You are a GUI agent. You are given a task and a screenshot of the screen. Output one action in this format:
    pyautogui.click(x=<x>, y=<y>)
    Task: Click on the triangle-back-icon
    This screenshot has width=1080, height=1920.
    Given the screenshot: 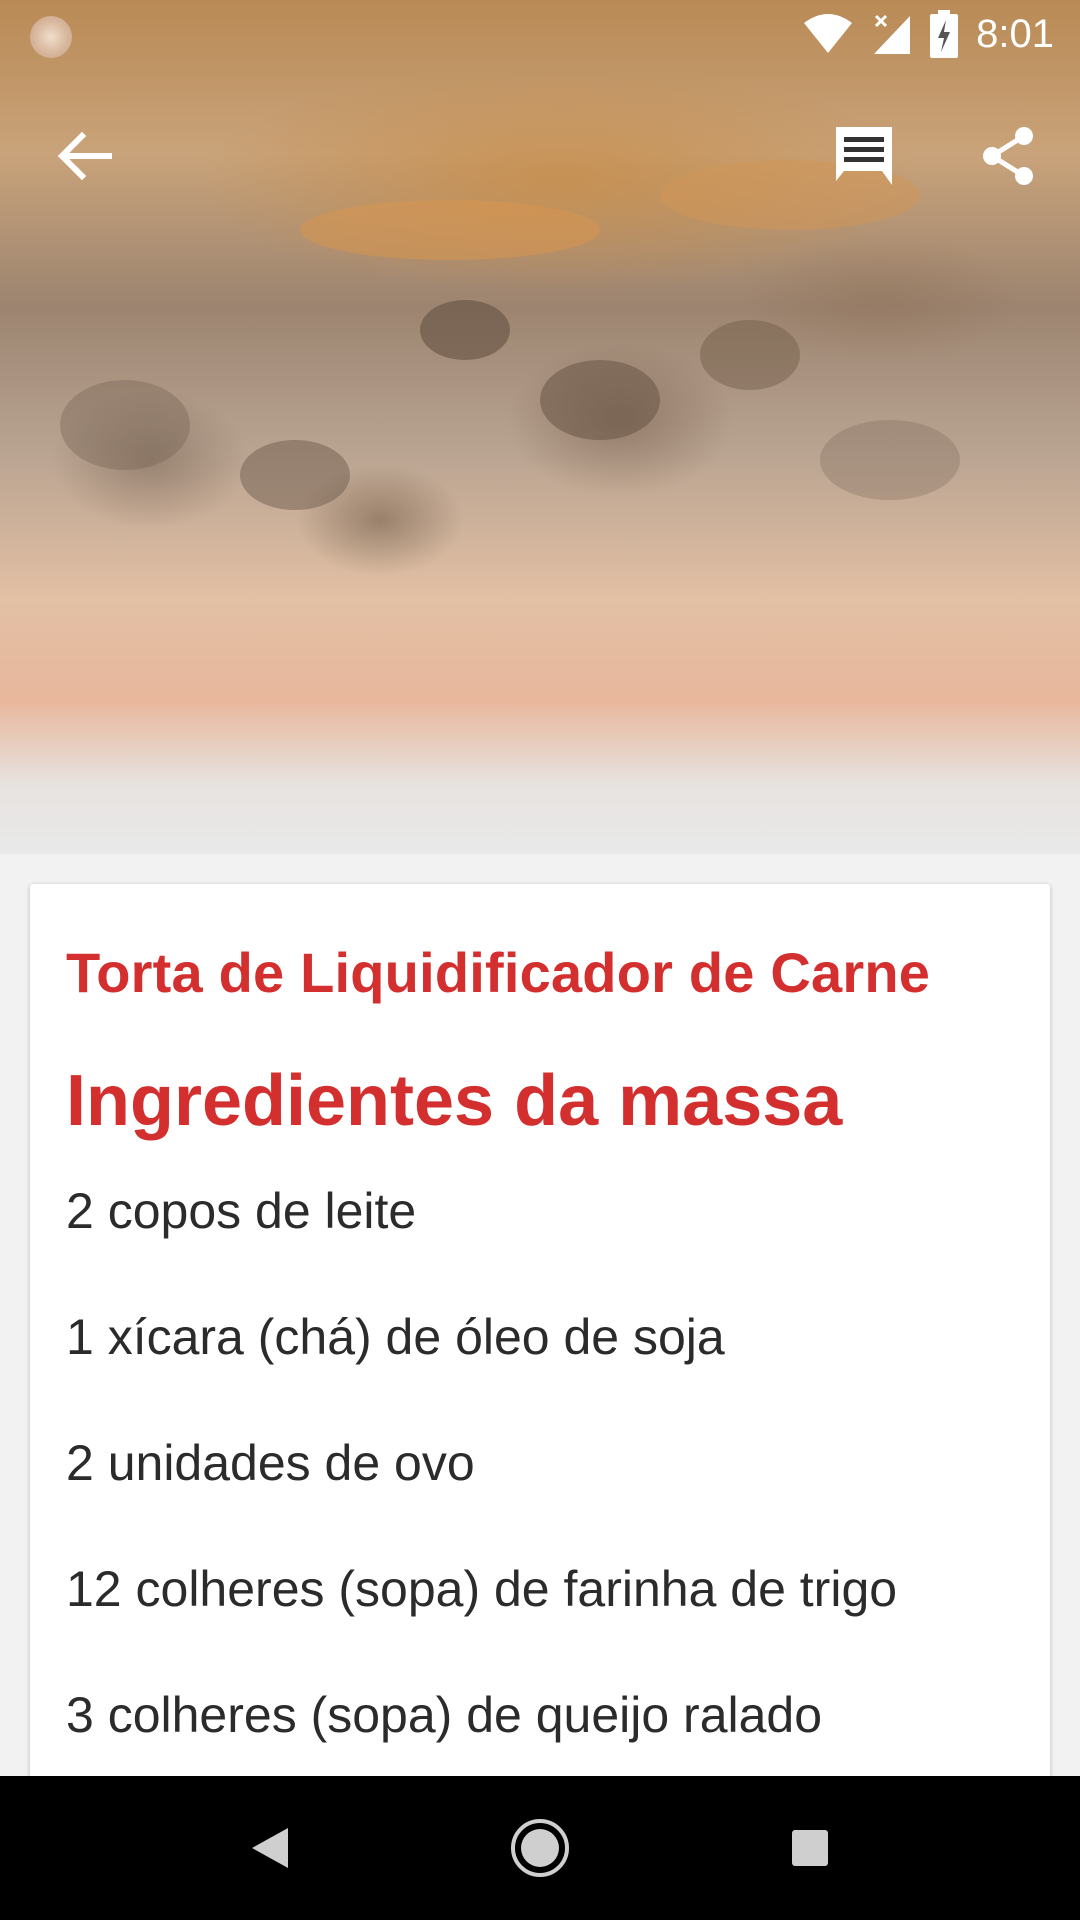 What is the action you would take?
    pyautogui.click(x=270, y=1848)
    